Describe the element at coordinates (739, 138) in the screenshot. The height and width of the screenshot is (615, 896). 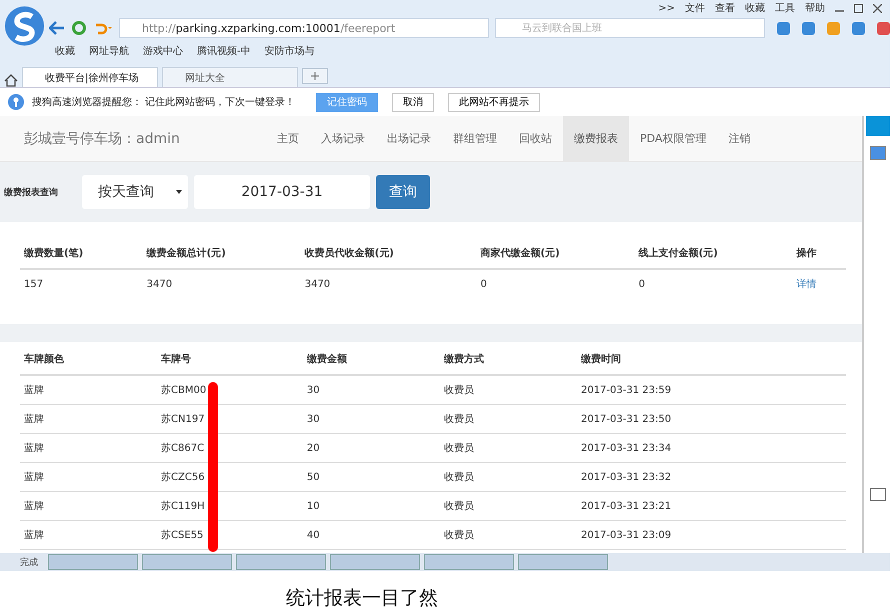
I see `nav-link: 注销` at that location.